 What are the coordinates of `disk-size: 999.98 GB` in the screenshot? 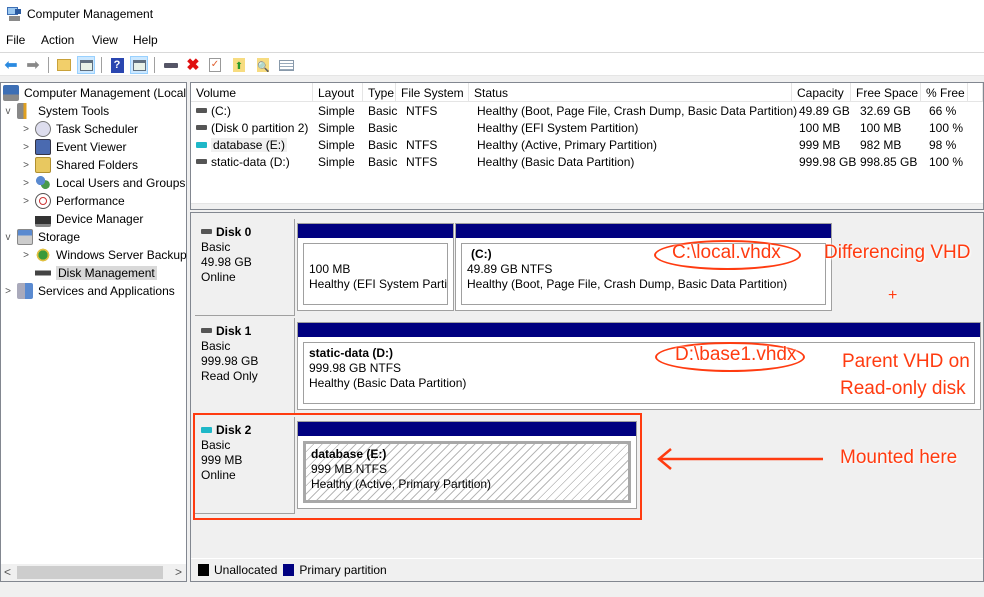 It's located at (230, 361).